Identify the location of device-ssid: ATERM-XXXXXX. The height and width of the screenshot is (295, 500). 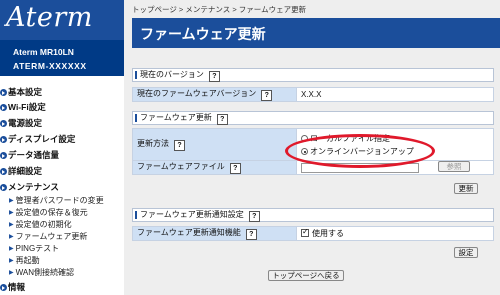
(50, 66).